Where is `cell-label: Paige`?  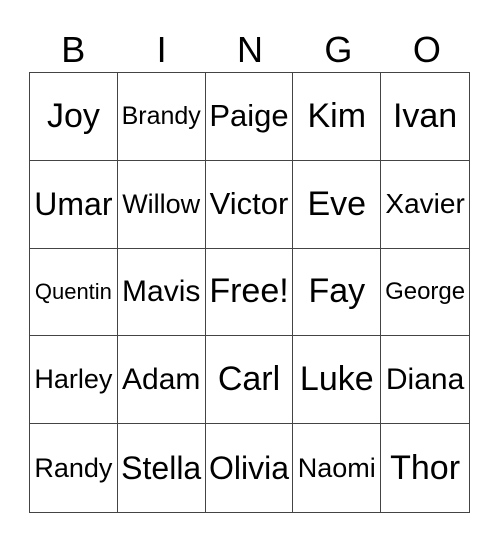
cell-label: Paige is located at coordinates (249, 116).